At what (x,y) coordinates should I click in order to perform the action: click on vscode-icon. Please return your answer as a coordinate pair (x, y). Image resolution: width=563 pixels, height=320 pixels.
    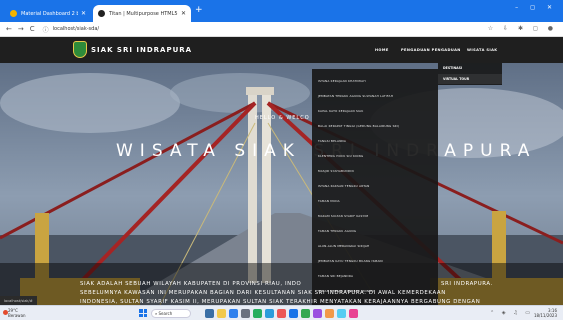
    Looking at the image, I should click on (293, 313).